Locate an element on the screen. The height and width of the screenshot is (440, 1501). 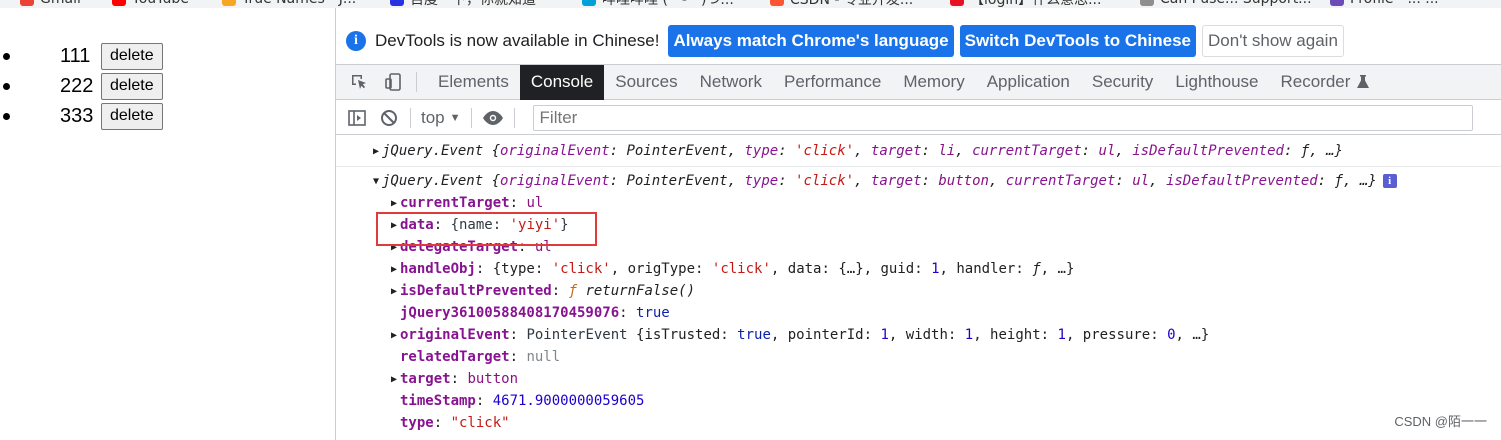
tab-application: Application is located at coordinates (1028, 82).